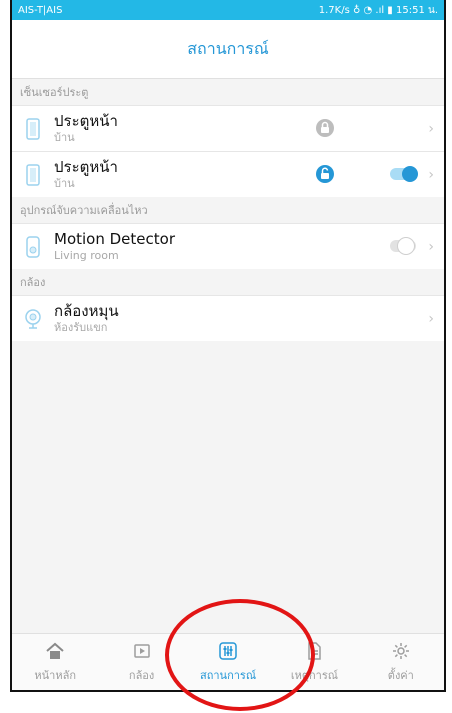 This screenshot has height=713, width=452. What do you see at coordinates (55, 675) in the screenshot?
I see `tab-label: หน้าหลัก` at bounding box center [55, 675].